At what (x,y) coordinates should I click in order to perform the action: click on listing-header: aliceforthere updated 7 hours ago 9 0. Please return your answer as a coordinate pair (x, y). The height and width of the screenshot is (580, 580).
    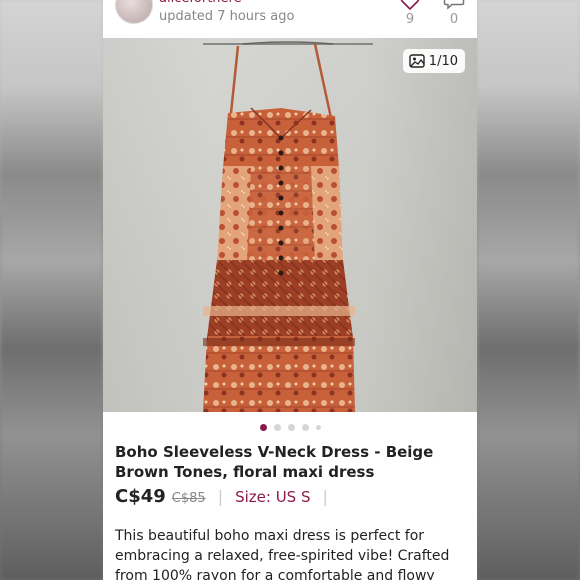
    Looking at the image, I should click on (290, 19).